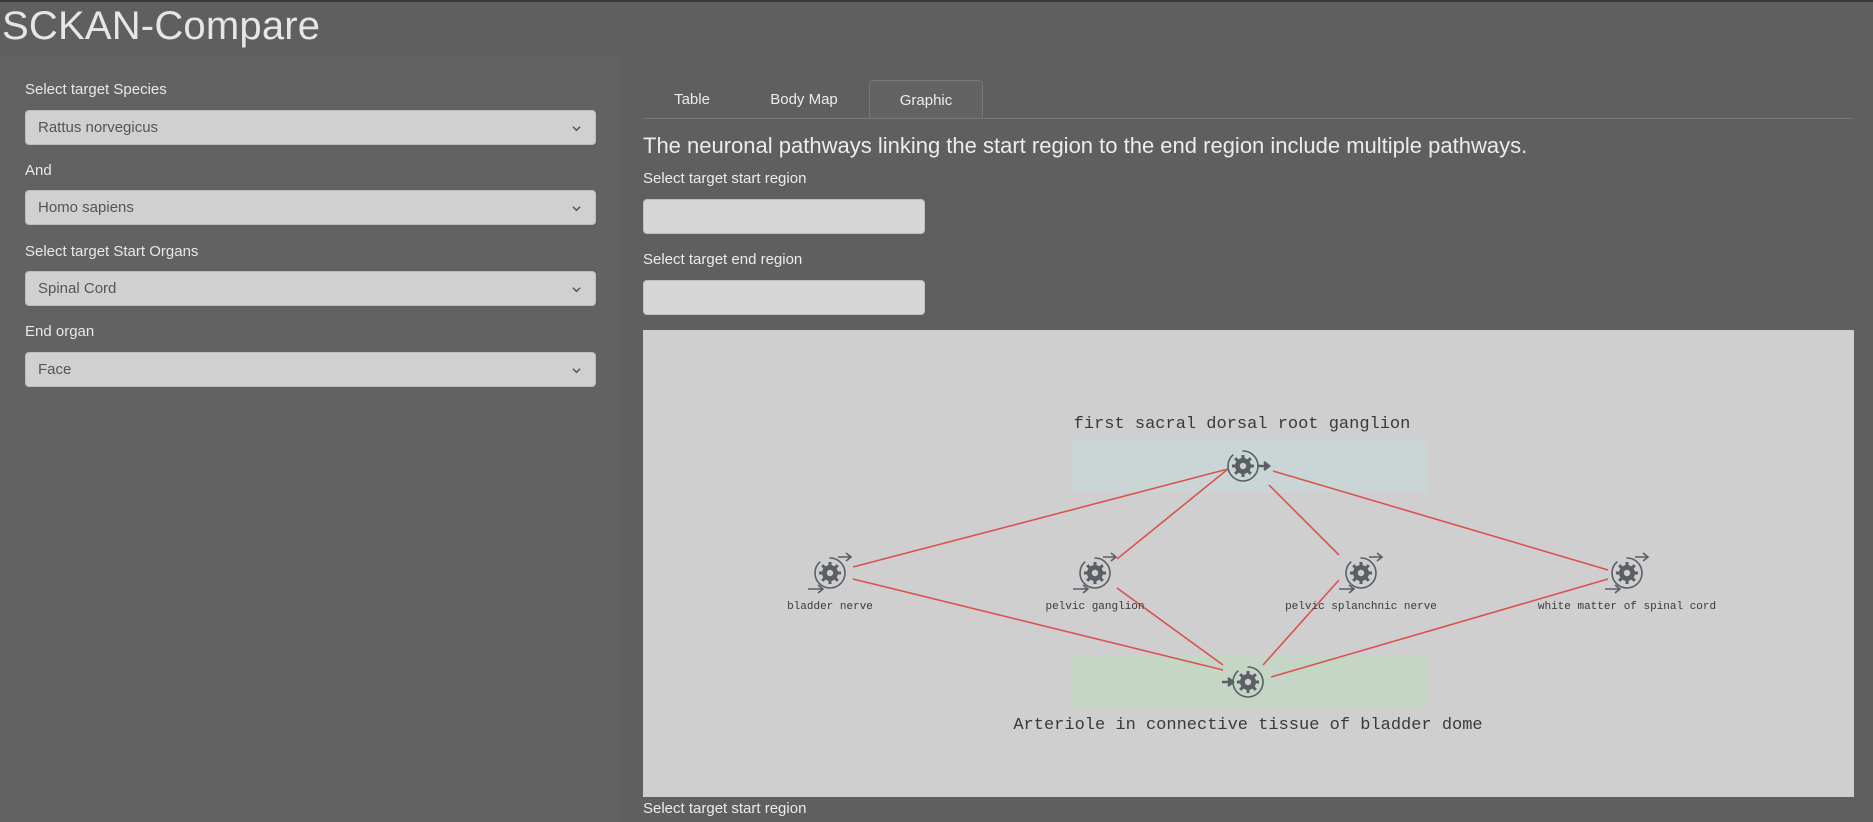  Describe the element at coordinates (725, 808) in the screenshot. I see `bottom-start-region-label: Select target start region` at that location.